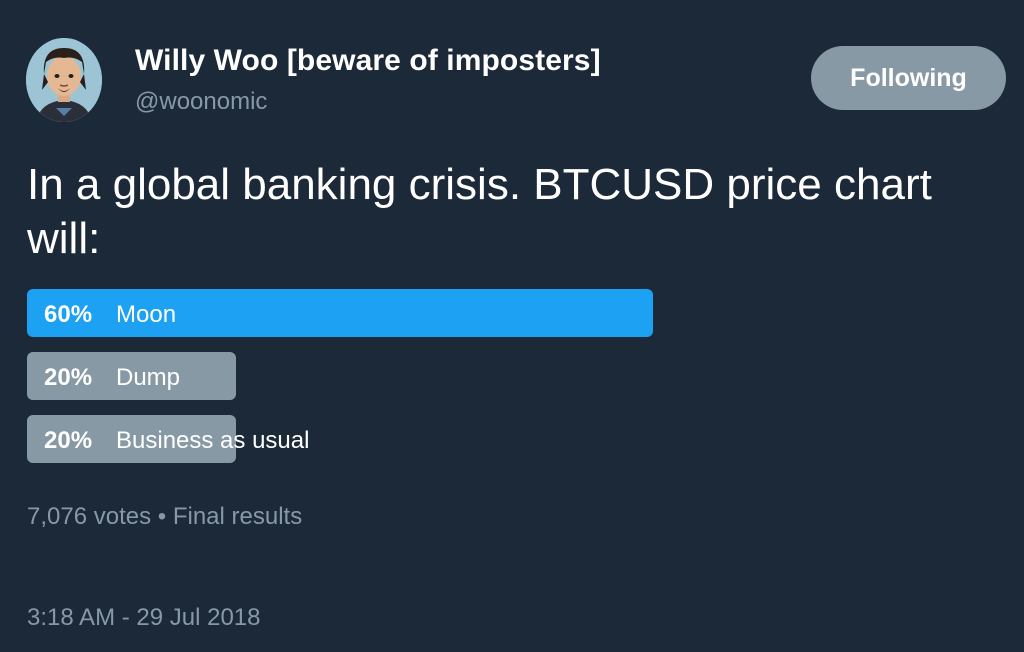  Describe the element at coordinates (507, 376) in the screenshot. I see `poll-option: 20% Dump` at that location.